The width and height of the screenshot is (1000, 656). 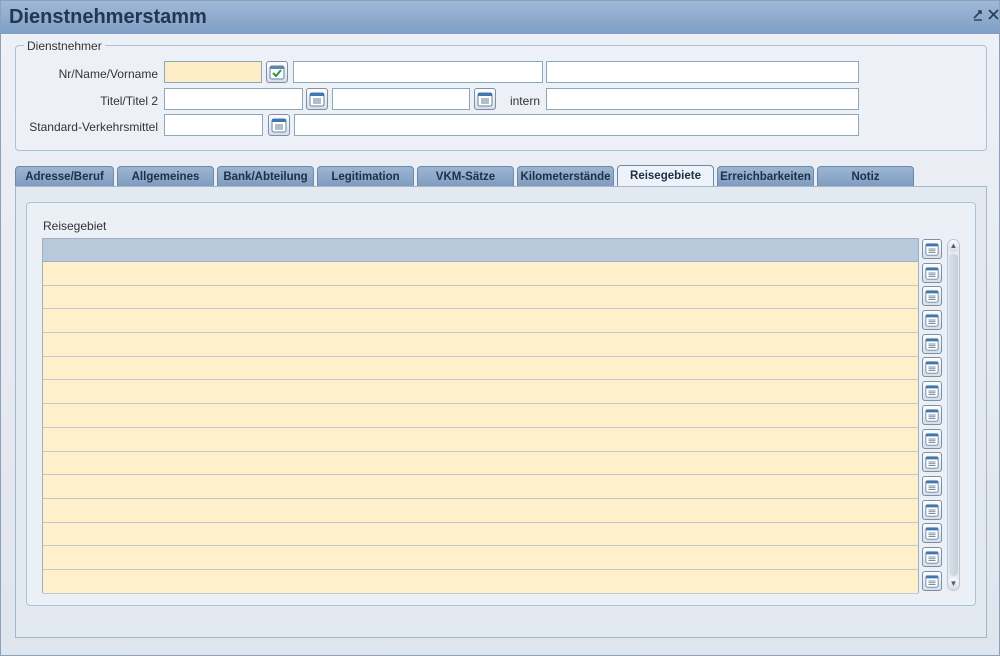 What do you see at coordinates (953, 584) in the screenshot?
I see `scroll-down-icon: ▼` at bounding box center [953, 584].